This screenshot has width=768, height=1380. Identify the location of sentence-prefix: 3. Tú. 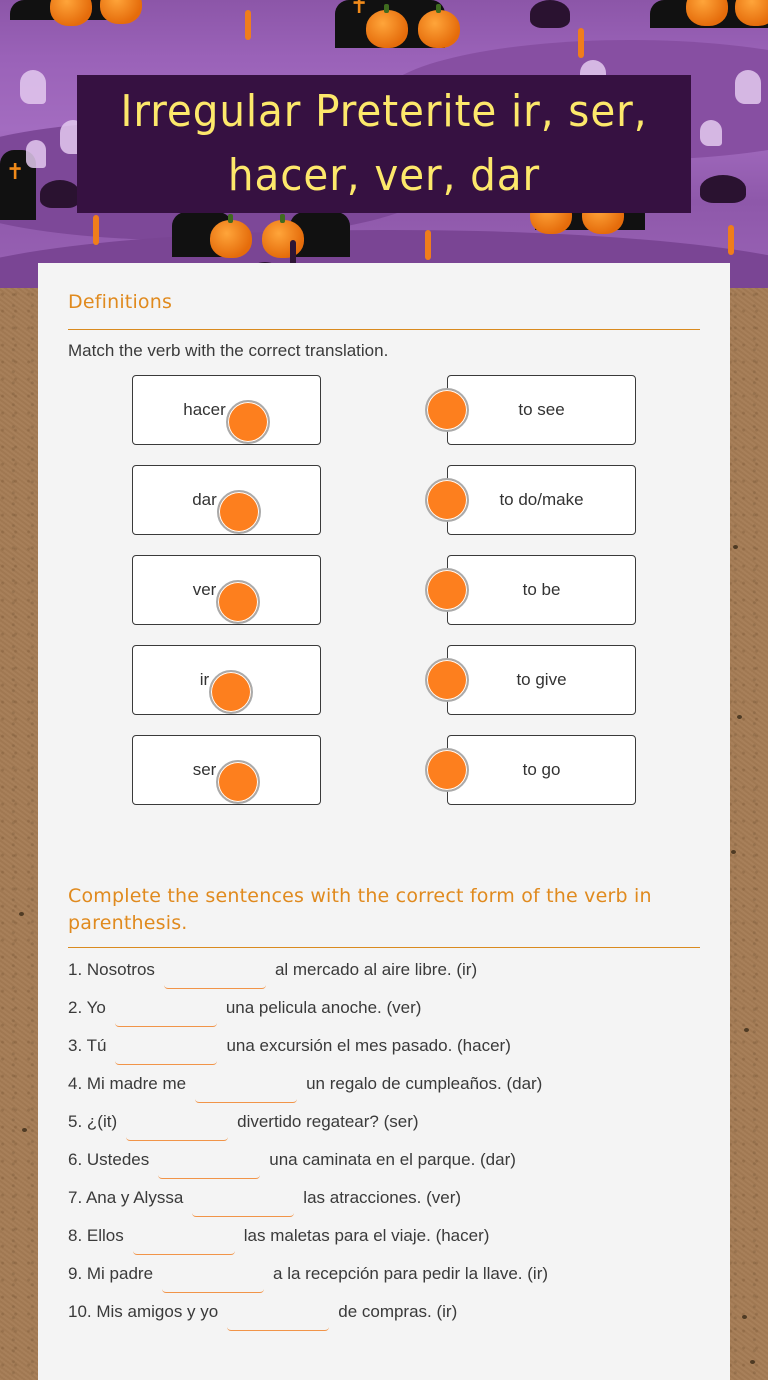
(87, 1045).